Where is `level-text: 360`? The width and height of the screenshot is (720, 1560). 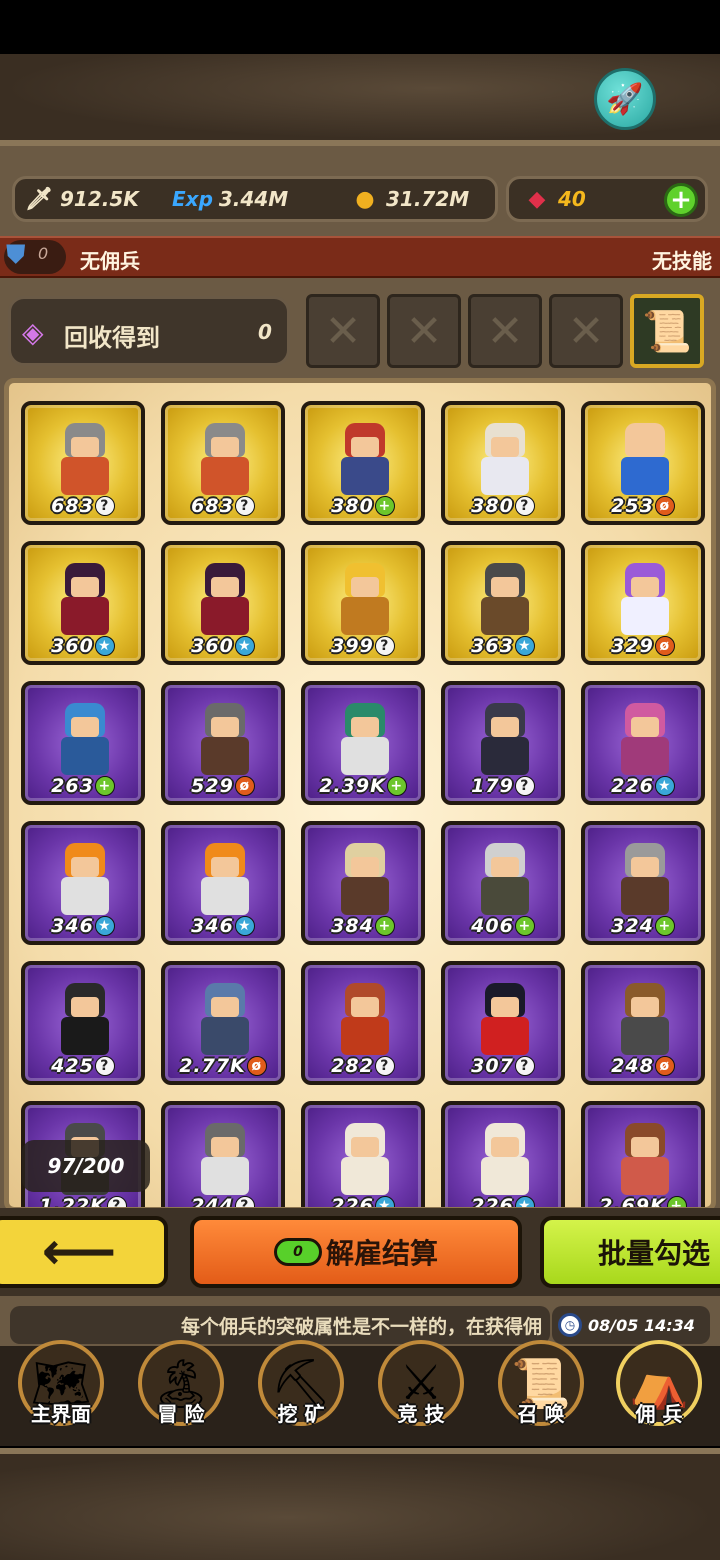 level-text: 360 is located at coordinates (72, 646).